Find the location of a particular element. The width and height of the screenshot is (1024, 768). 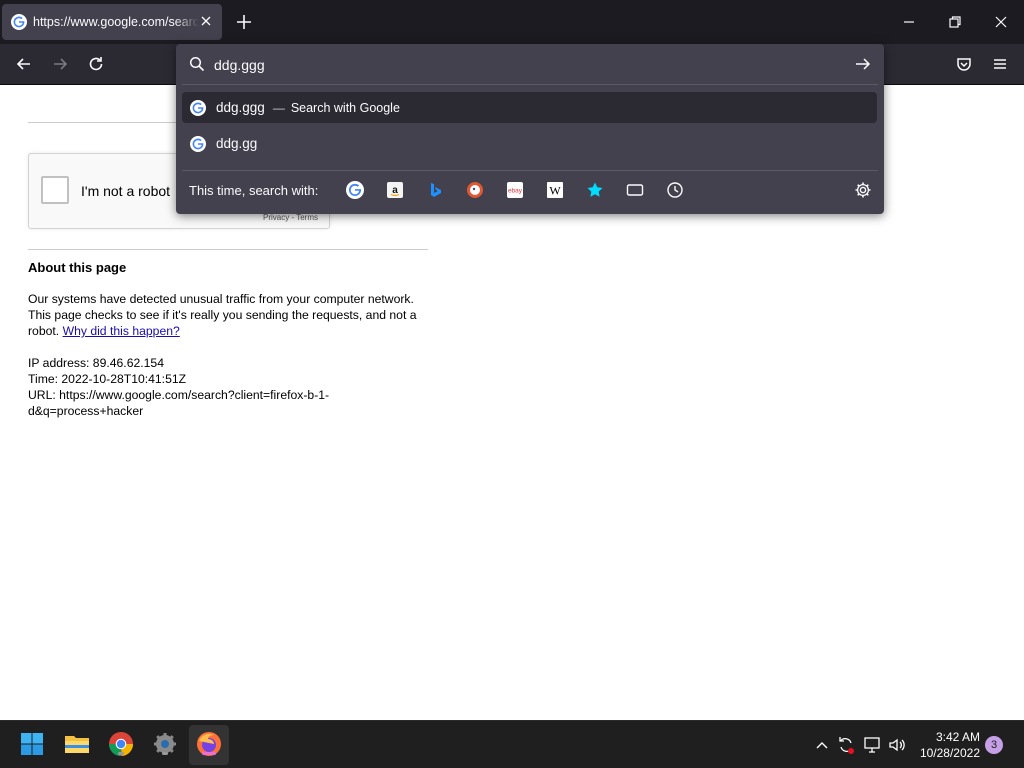

recaptcha-checkbox is located at coordinates (55, 190).